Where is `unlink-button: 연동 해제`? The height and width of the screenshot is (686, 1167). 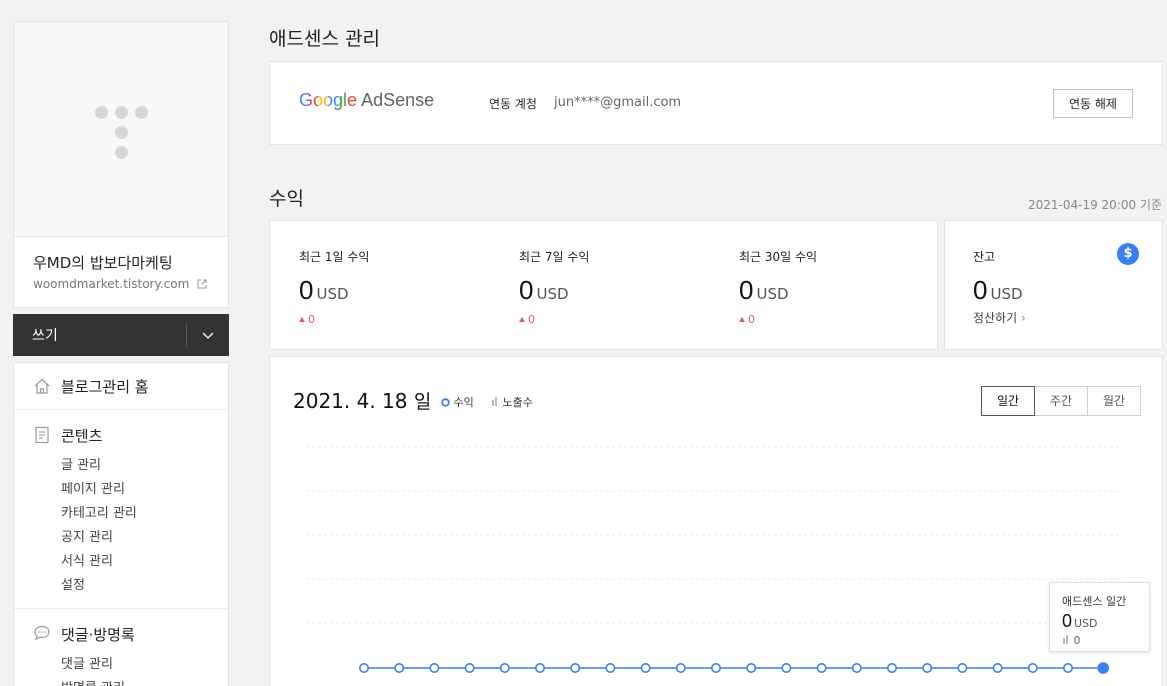 unlink-button: 연동 해제 is located at coordinates (1093, 103).